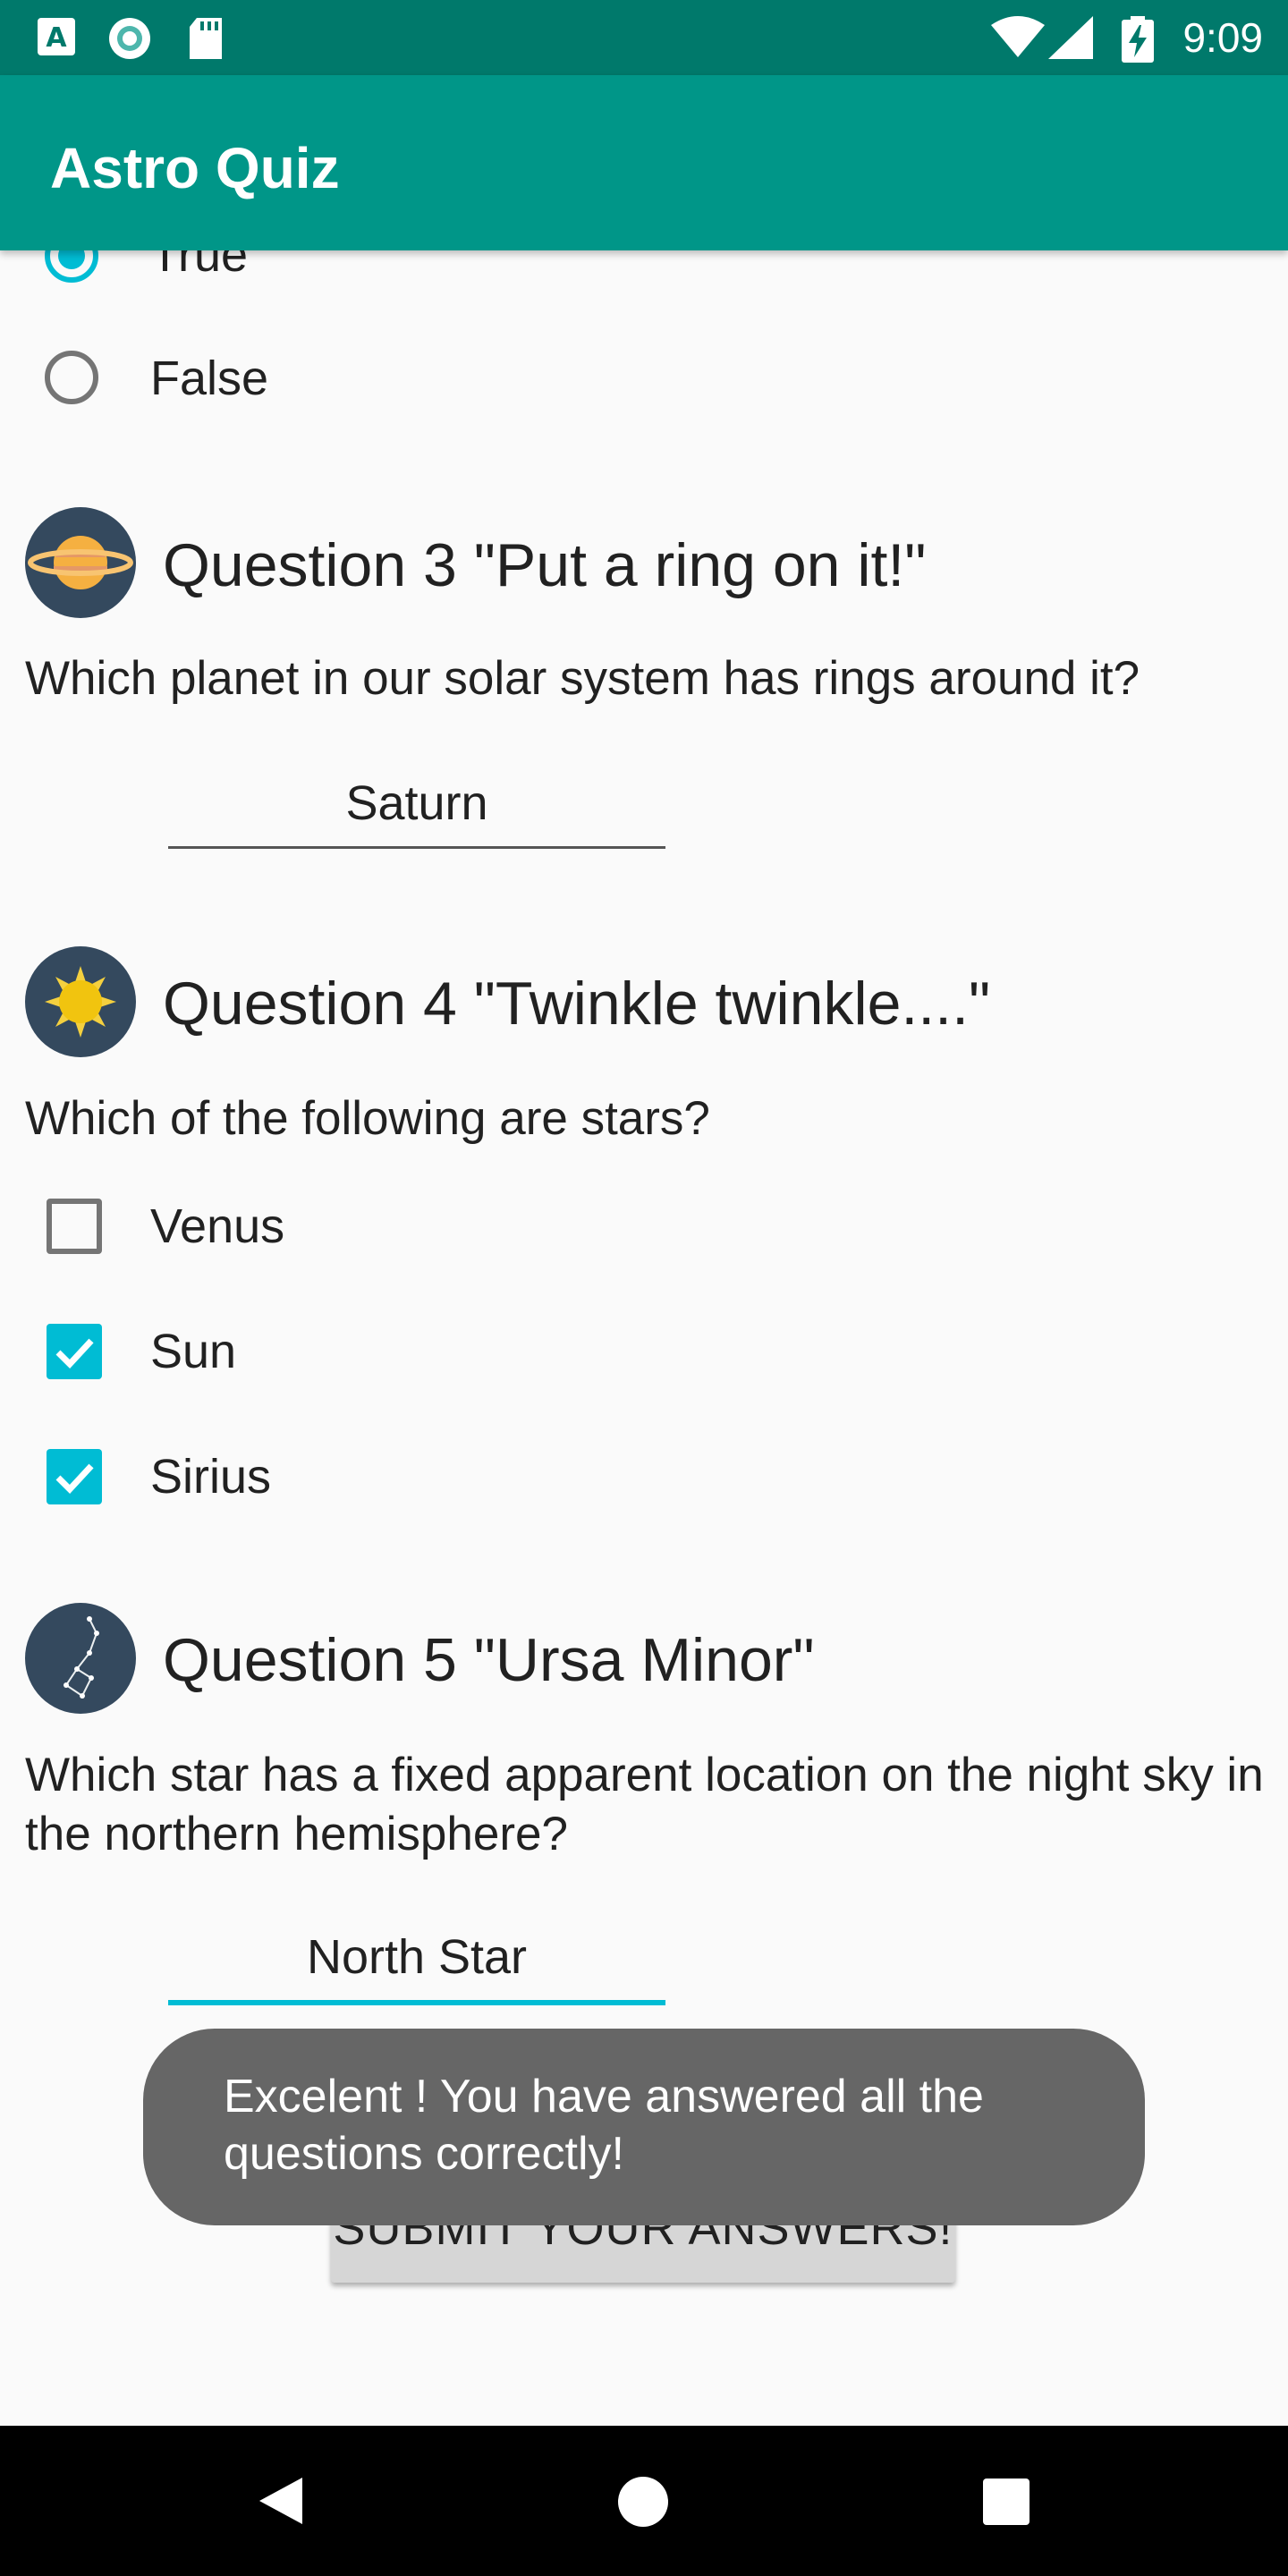 This screenshot has height=2576, width=1288. What do you see at coordinates (1018, 36) in the screenshot?
I see `wifi-icon` at bounding box center [1018, 36].